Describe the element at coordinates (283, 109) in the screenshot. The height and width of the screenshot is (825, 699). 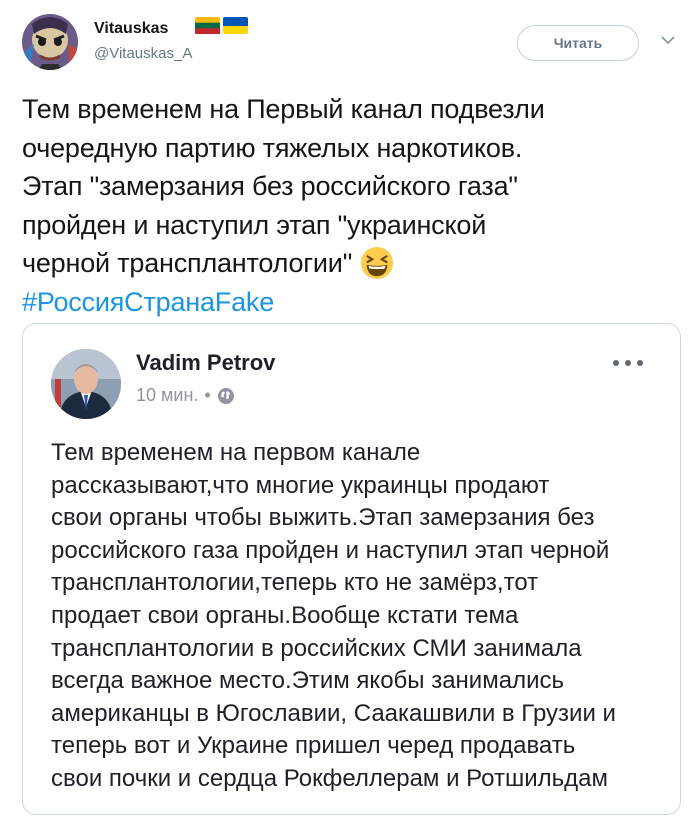
I see `tweet-text-line: Тем временем на Первый канал подвезли` at that location.